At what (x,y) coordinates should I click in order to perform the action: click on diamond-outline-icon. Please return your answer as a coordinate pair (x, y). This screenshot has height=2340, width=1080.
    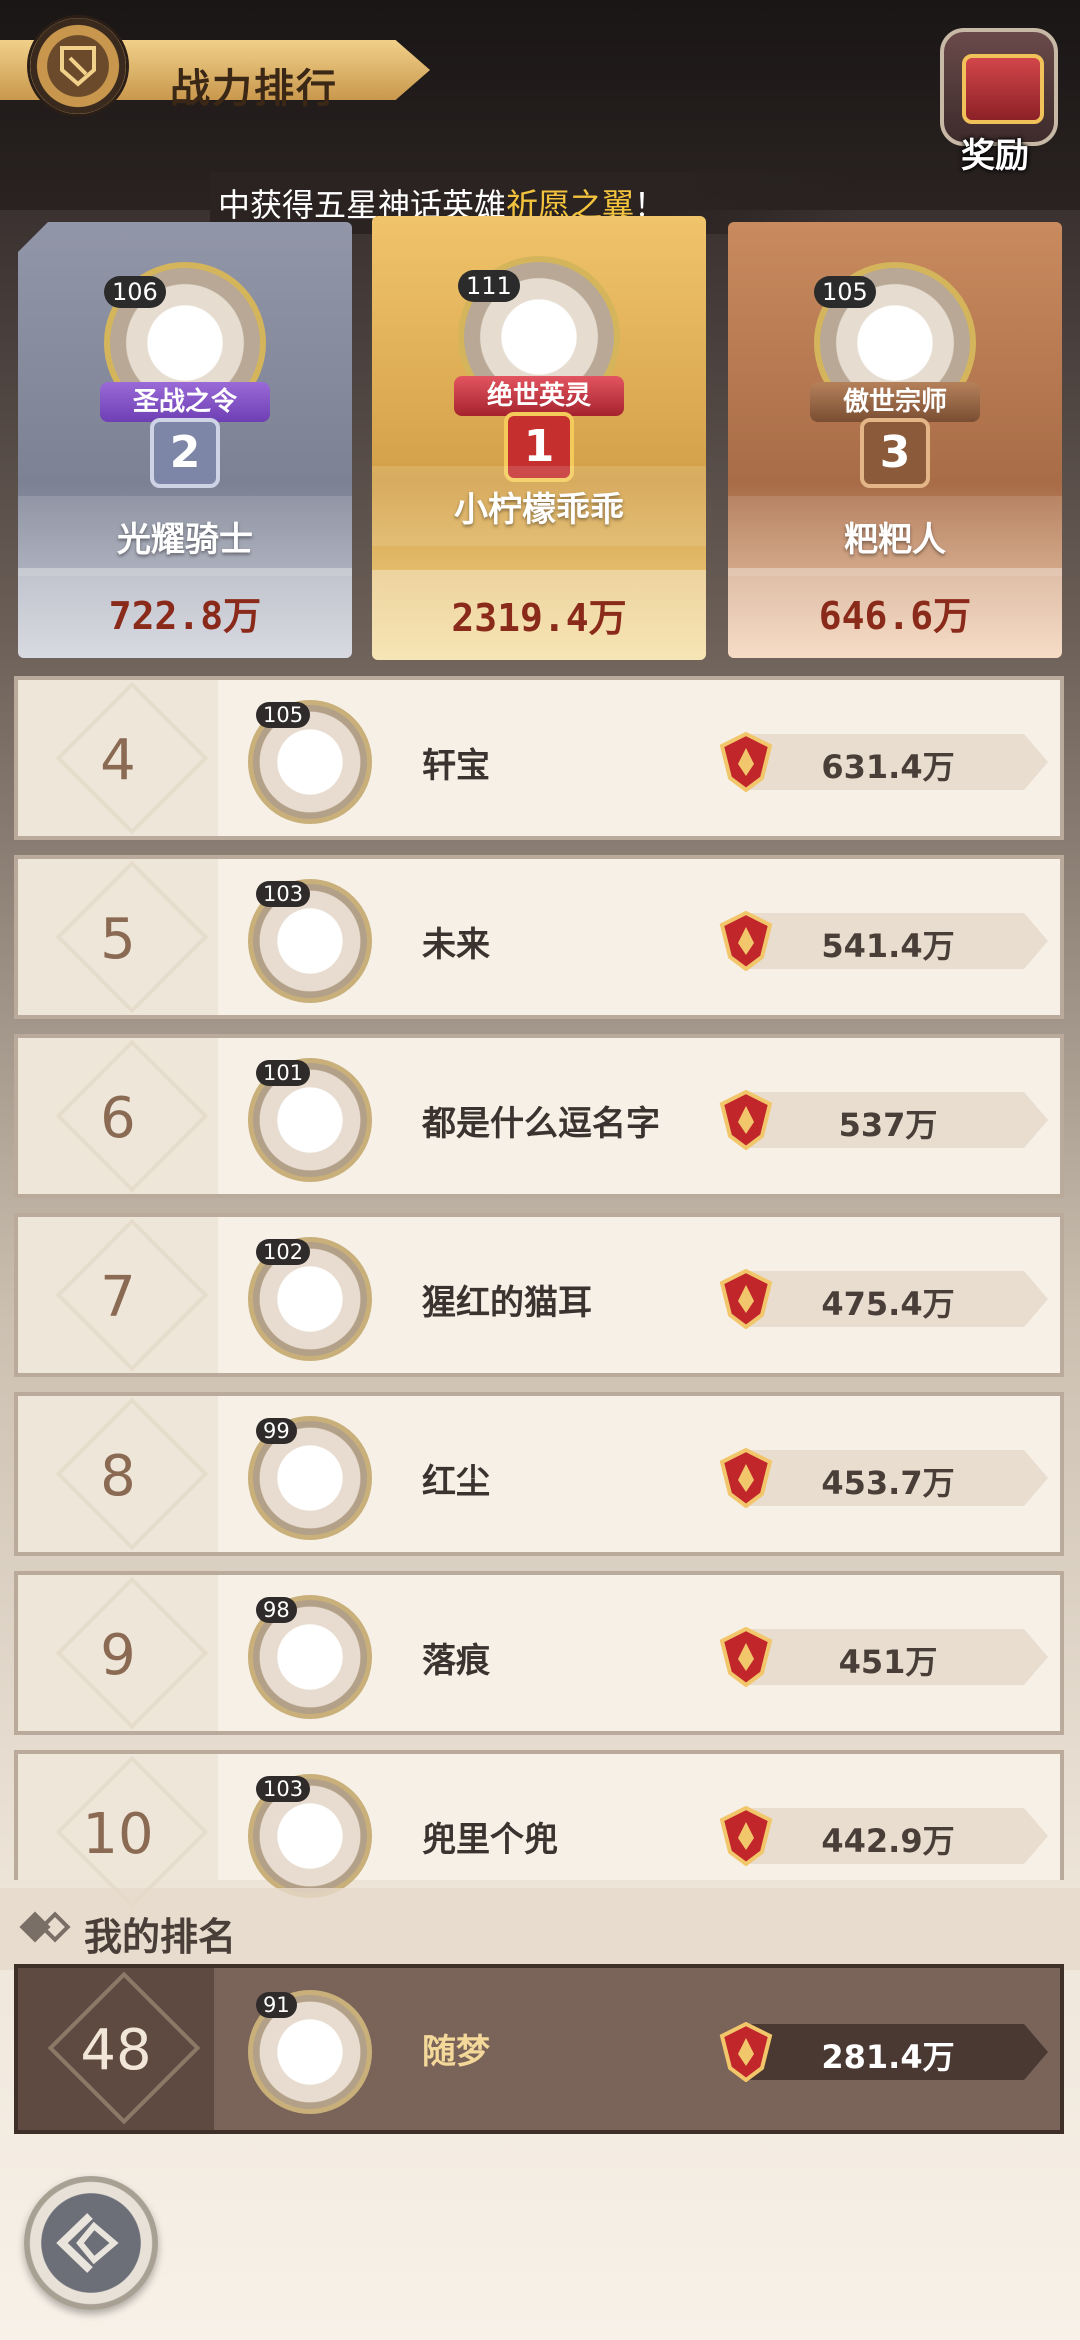
    Looking at the image, I should click on (55, 1927).